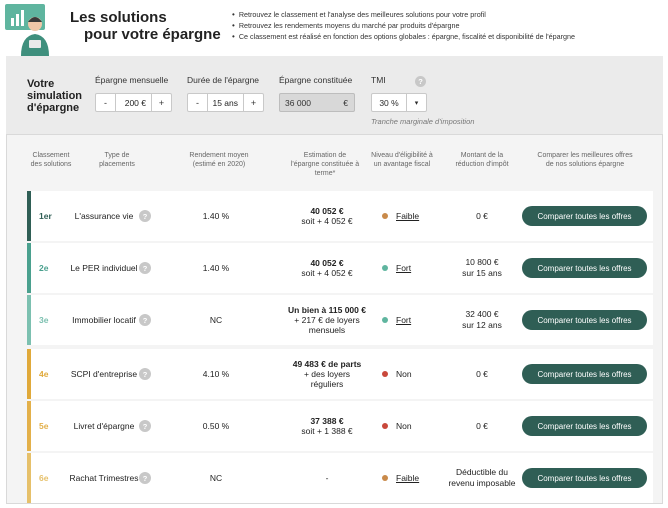  What do you see at coordinates (327, 421) in the screenshot?
I see `estimation-main: 37 388 €` at bounding box center [327, 421].